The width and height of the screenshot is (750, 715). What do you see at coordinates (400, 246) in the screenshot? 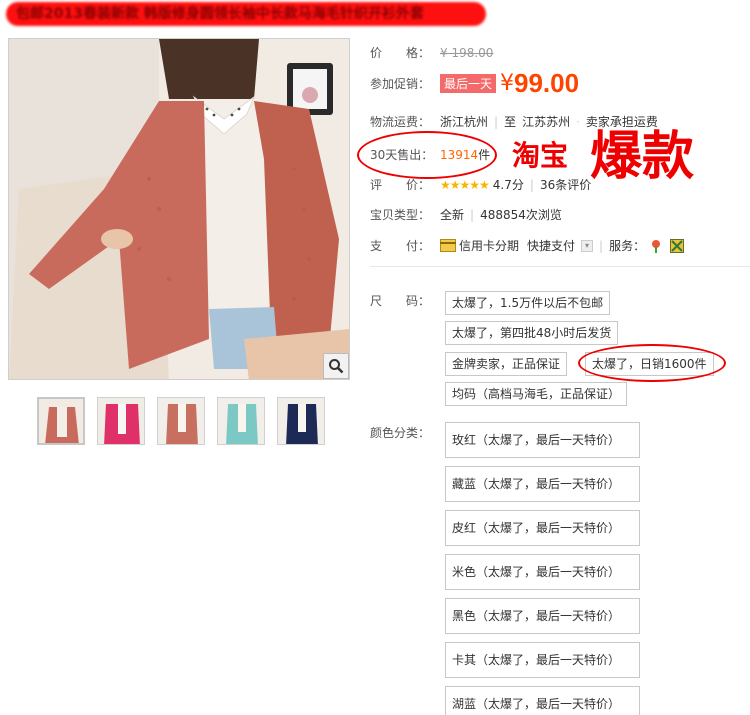
I see `payment-label: 支 付：` at bounding box center [400, 246].